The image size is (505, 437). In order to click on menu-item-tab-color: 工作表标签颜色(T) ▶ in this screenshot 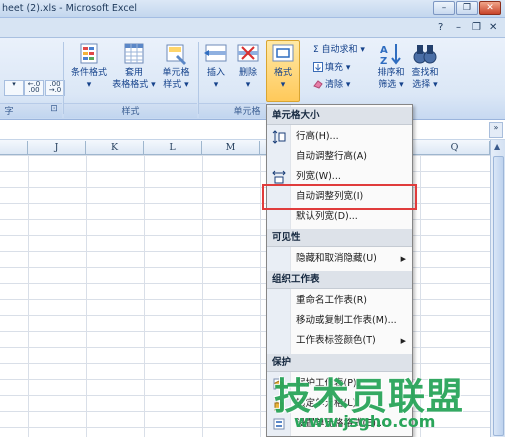, I will do `click(339, 341)`.